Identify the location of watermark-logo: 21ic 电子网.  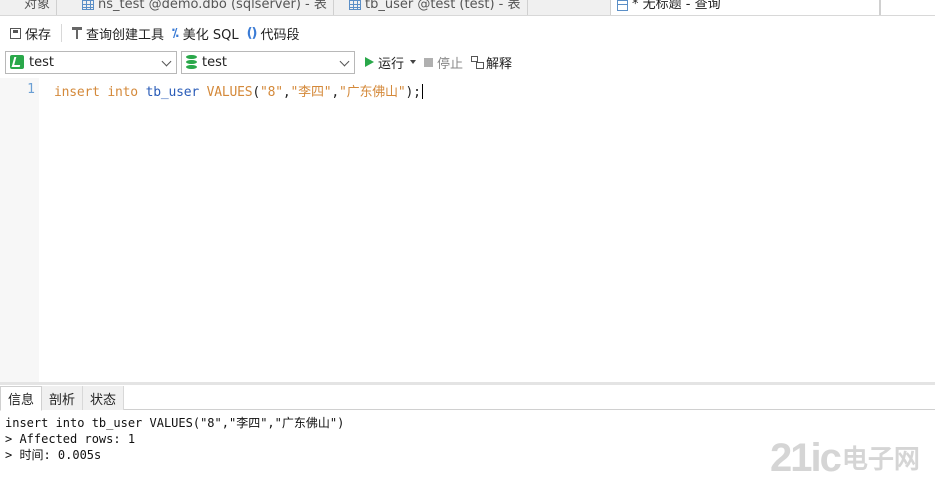
(845, 458).